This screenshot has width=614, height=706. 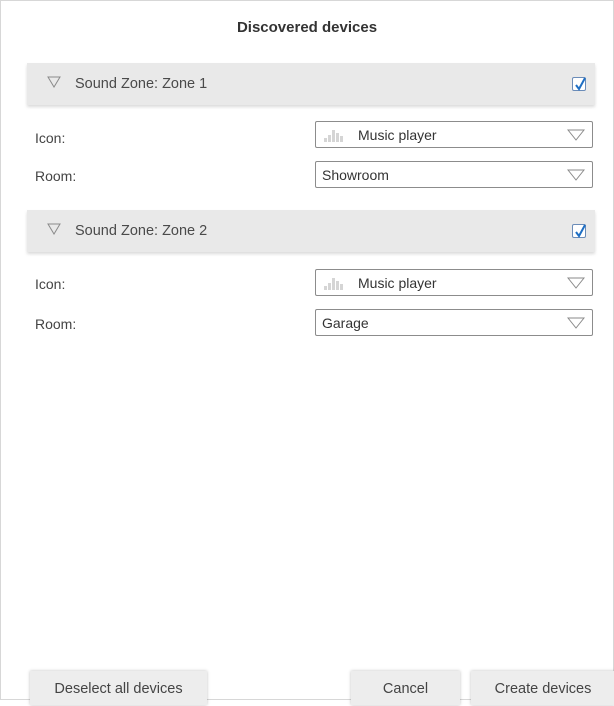 I want to click on zone-1-checkbox, so click(x=579, y=84).